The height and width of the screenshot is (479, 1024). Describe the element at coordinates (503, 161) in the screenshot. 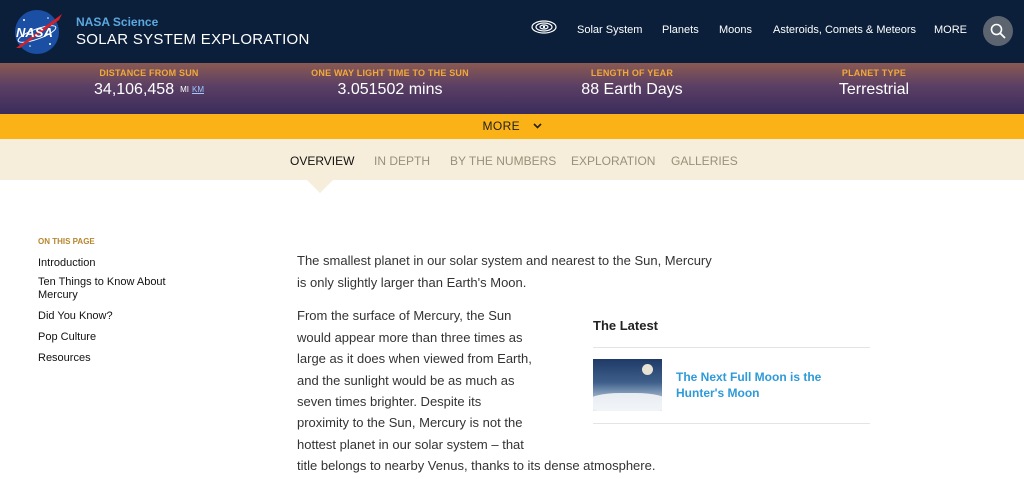

I see `tab-by-the-numbers: BY THE NUMBERS` at that location.